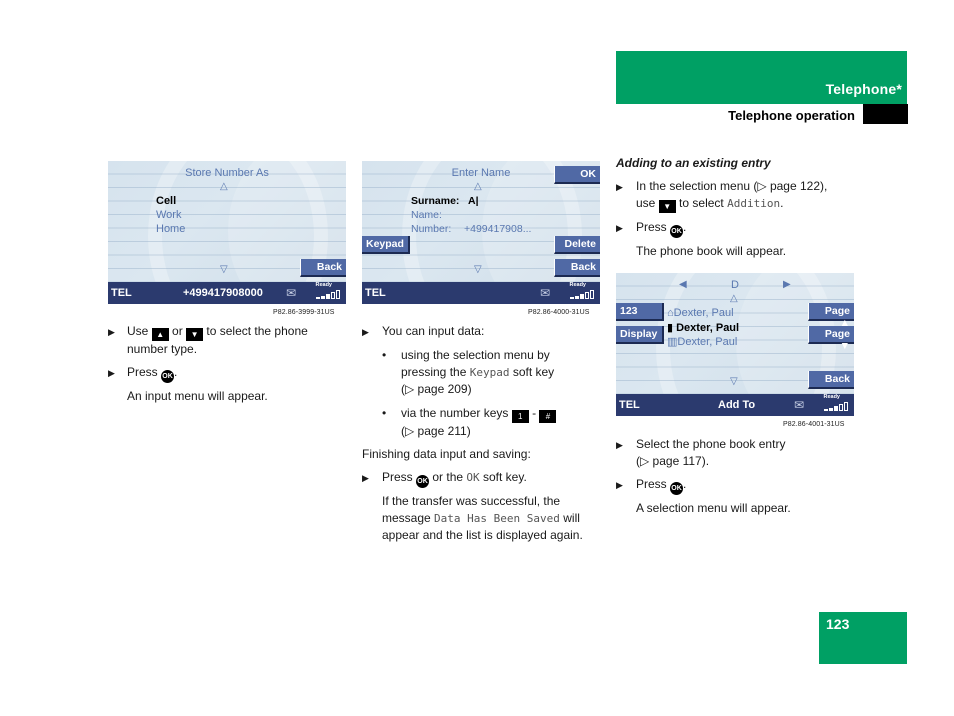 This screenshot has height=716, width=954. I want to click on screen-title: Store Number As, so click(227, 173).